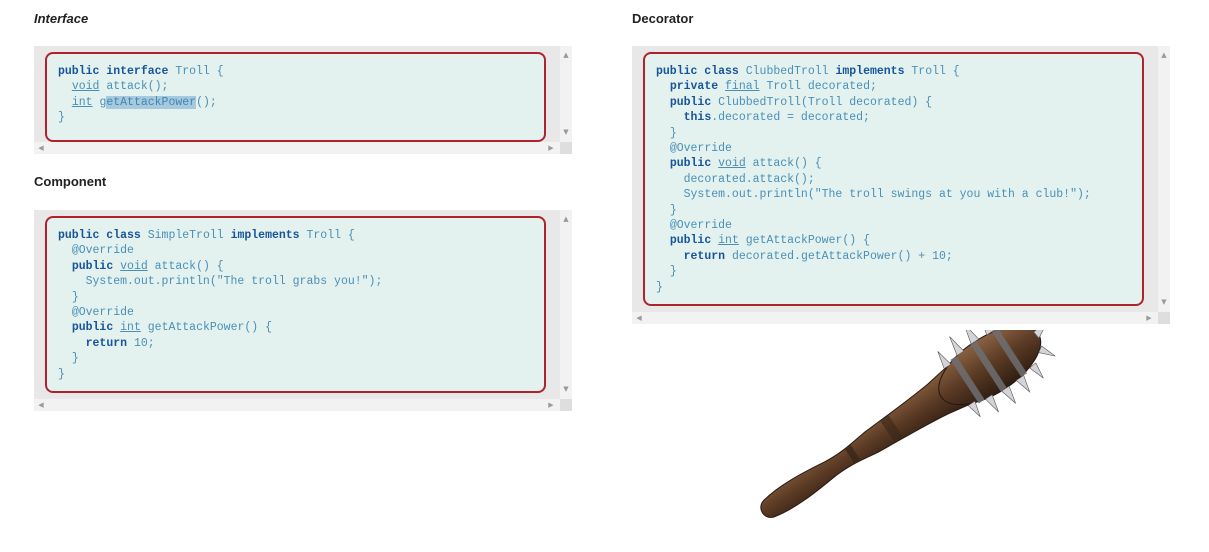 Image resolution: width=1209 pixels, height=552 pixels. What do you see at coordinates (818, 256) in the screenshot?
I see `code-line: return decorated.getAttackPower() + 10;` at bounding box center [818, 256].